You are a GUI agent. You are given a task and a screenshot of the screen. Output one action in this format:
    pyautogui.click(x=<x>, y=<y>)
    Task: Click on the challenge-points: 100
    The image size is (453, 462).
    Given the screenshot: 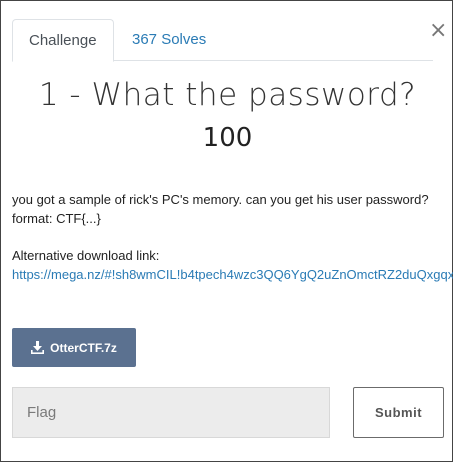 What is the action you would take?
    pyautogui.click(x=227, y=138)
    